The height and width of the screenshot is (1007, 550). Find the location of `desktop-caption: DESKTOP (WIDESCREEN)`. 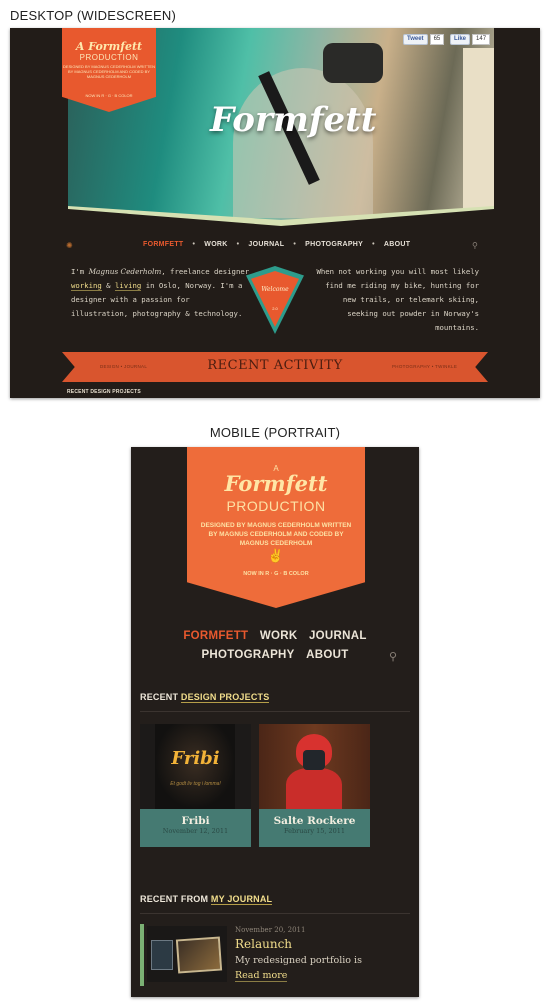

desktop-caption: DESKTOP (WIDESCREEN) is located at coordinates (93, 15).